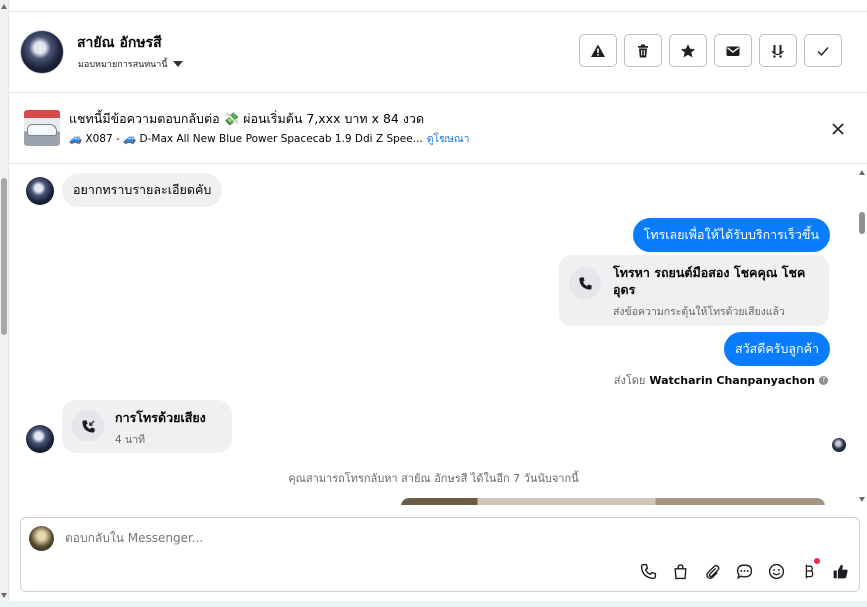 The image size is (867, 607). I want to click on sent-by-prefix: ส่งโดย, so click(629, 380).